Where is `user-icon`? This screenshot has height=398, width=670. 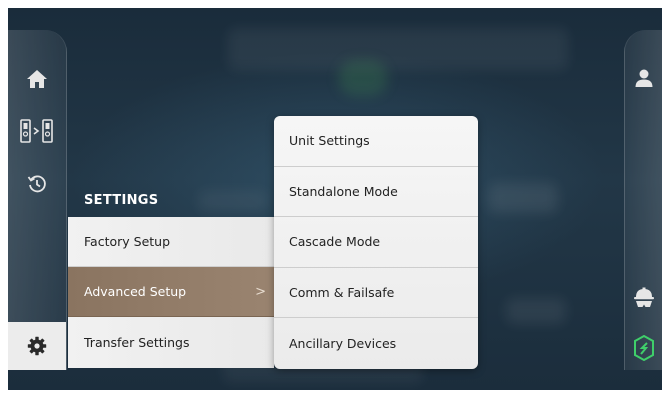
user-icon is located at coordinates (644, 78).